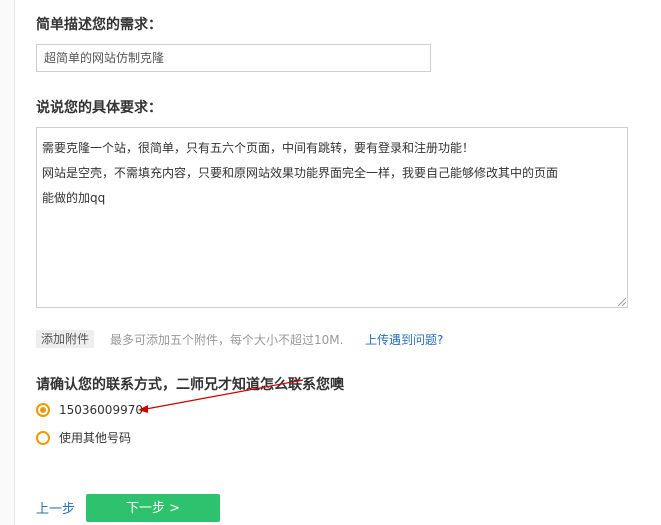 Image resolution: width=661 pixels, height=525 pixels. I want to click on contact-label: 请确认您的联系方式，二师兄才知道怎么联系您噢, so click(190, 385).